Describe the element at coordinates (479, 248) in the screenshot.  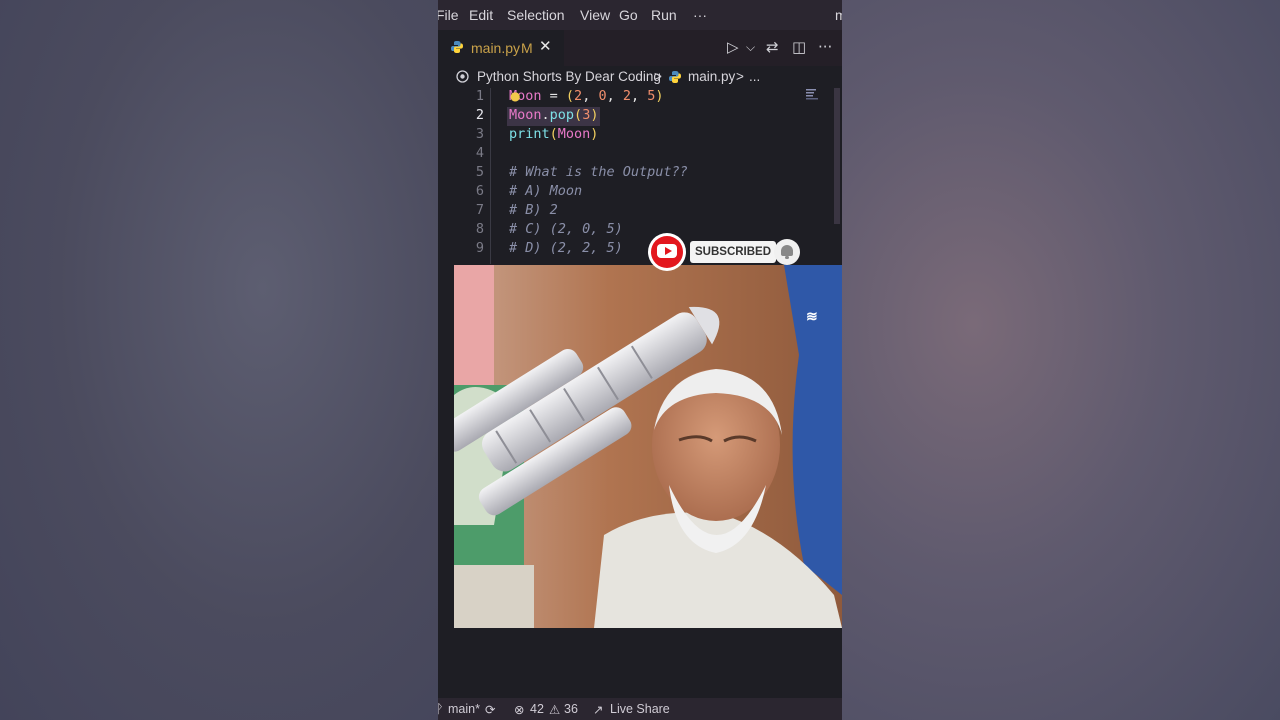
I see `line-number: 9` at that location.